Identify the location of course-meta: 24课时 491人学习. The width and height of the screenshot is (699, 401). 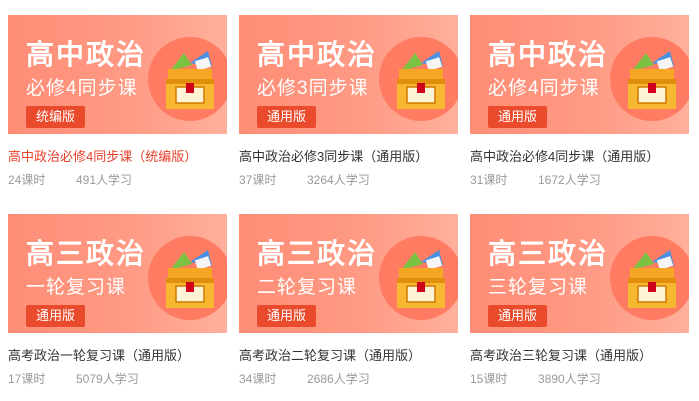
(117, 180).